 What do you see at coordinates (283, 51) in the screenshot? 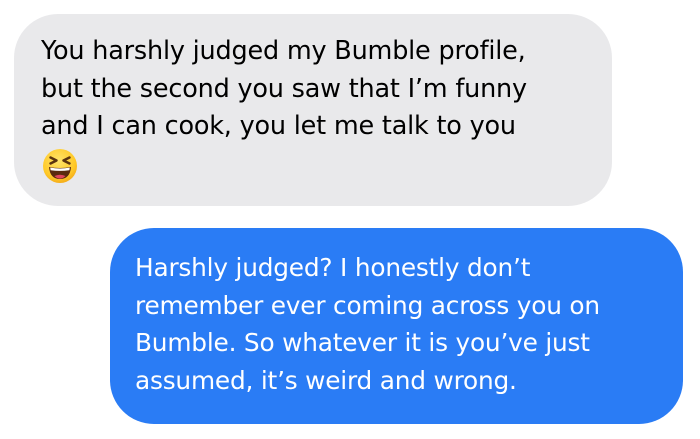
I see `incoming-message-line: You harshly judged my Bumble profile,` at bounding box center [283, 51].